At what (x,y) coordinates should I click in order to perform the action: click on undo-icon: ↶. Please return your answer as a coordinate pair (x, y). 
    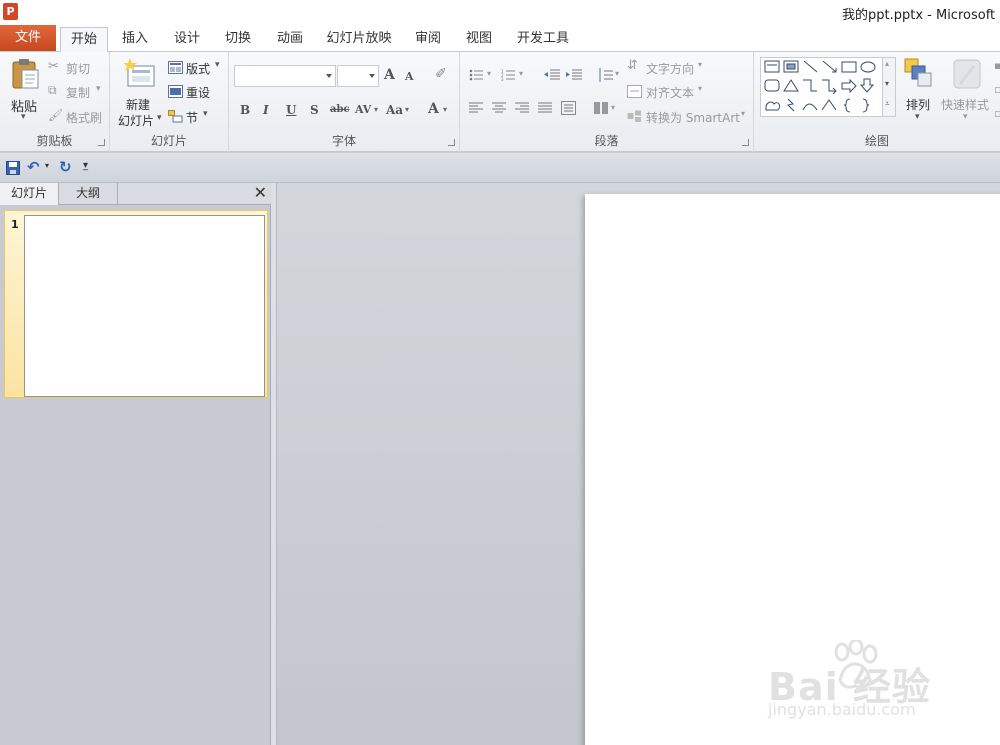
    Looking at the image, I should click on (33, 167).